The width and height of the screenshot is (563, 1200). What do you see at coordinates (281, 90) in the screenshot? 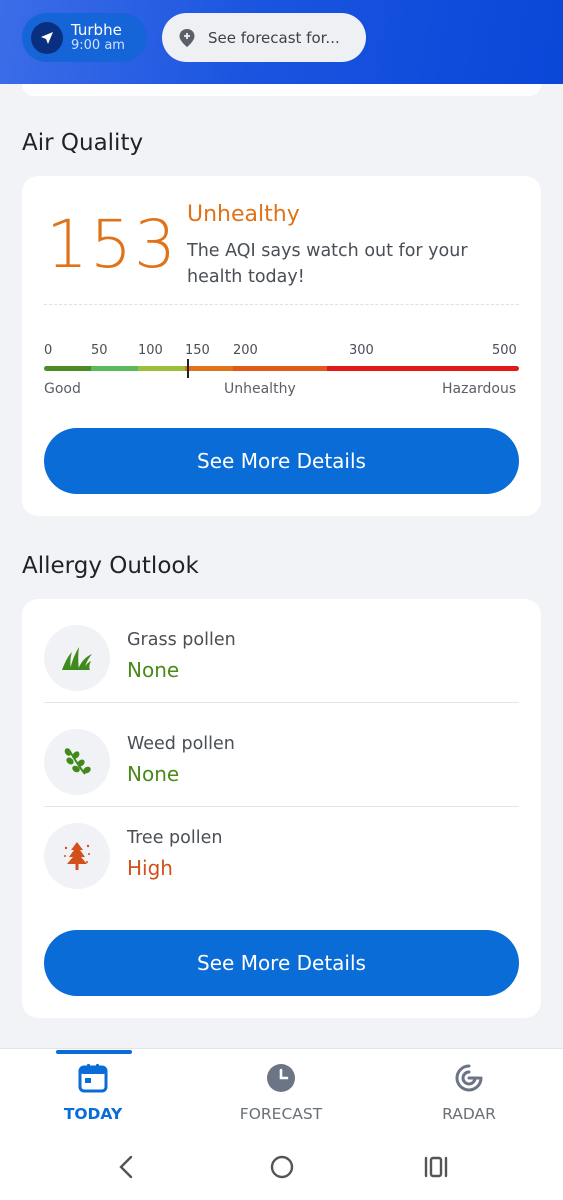
I see `previous-card-edge` at bounding box center [281, 90].